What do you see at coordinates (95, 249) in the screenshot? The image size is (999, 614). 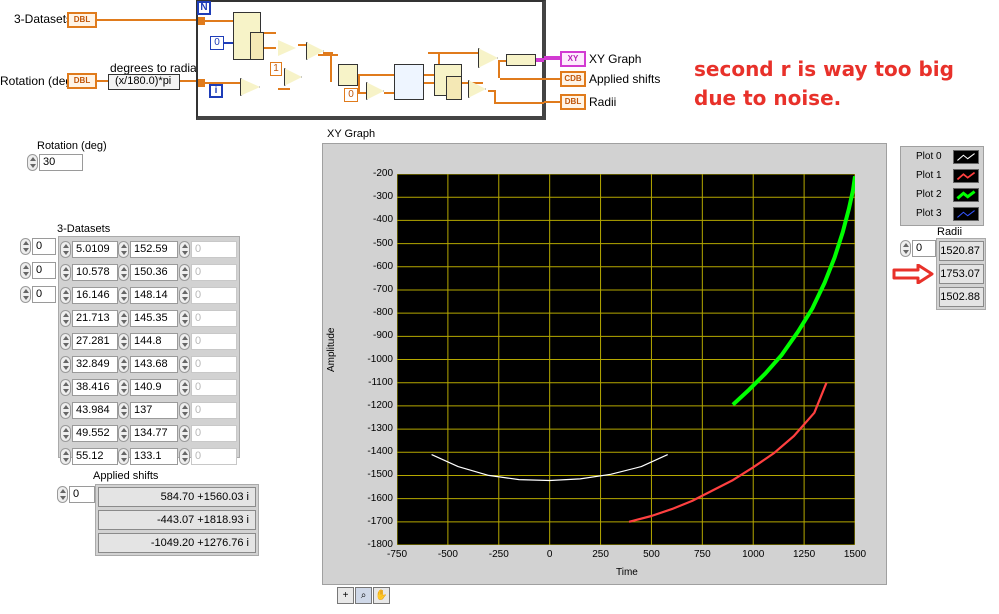 I see `dataset-cell-a: 5.0109` at bounding box center [95, 249].